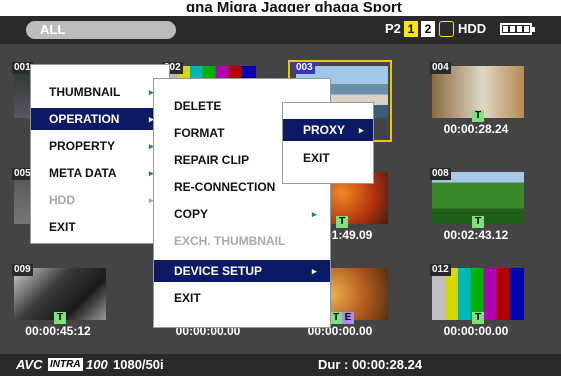  I want to click on main-menu-item: HDD ▸, so click(101, 200).